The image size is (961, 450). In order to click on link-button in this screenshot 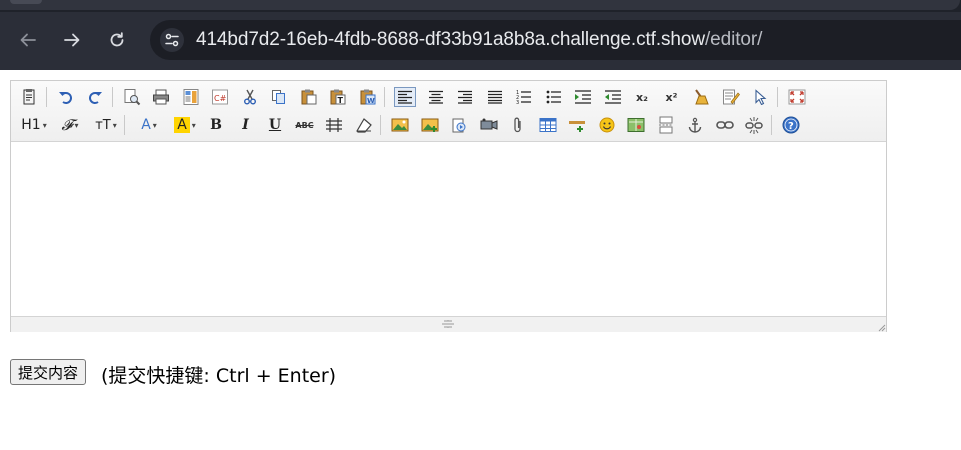, I will do `click(725, 125)`.